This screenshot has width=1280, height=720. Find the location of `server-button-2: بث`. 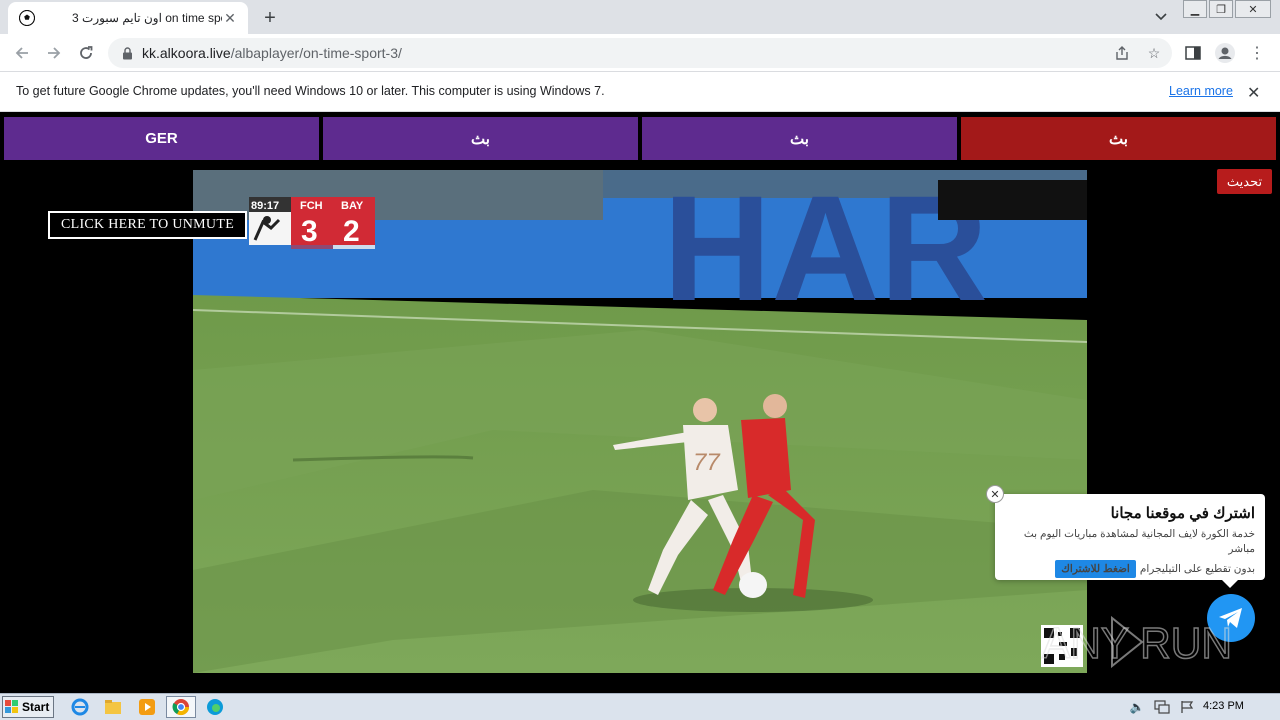

server-button-2: بث is located at coordinates (480, 138).